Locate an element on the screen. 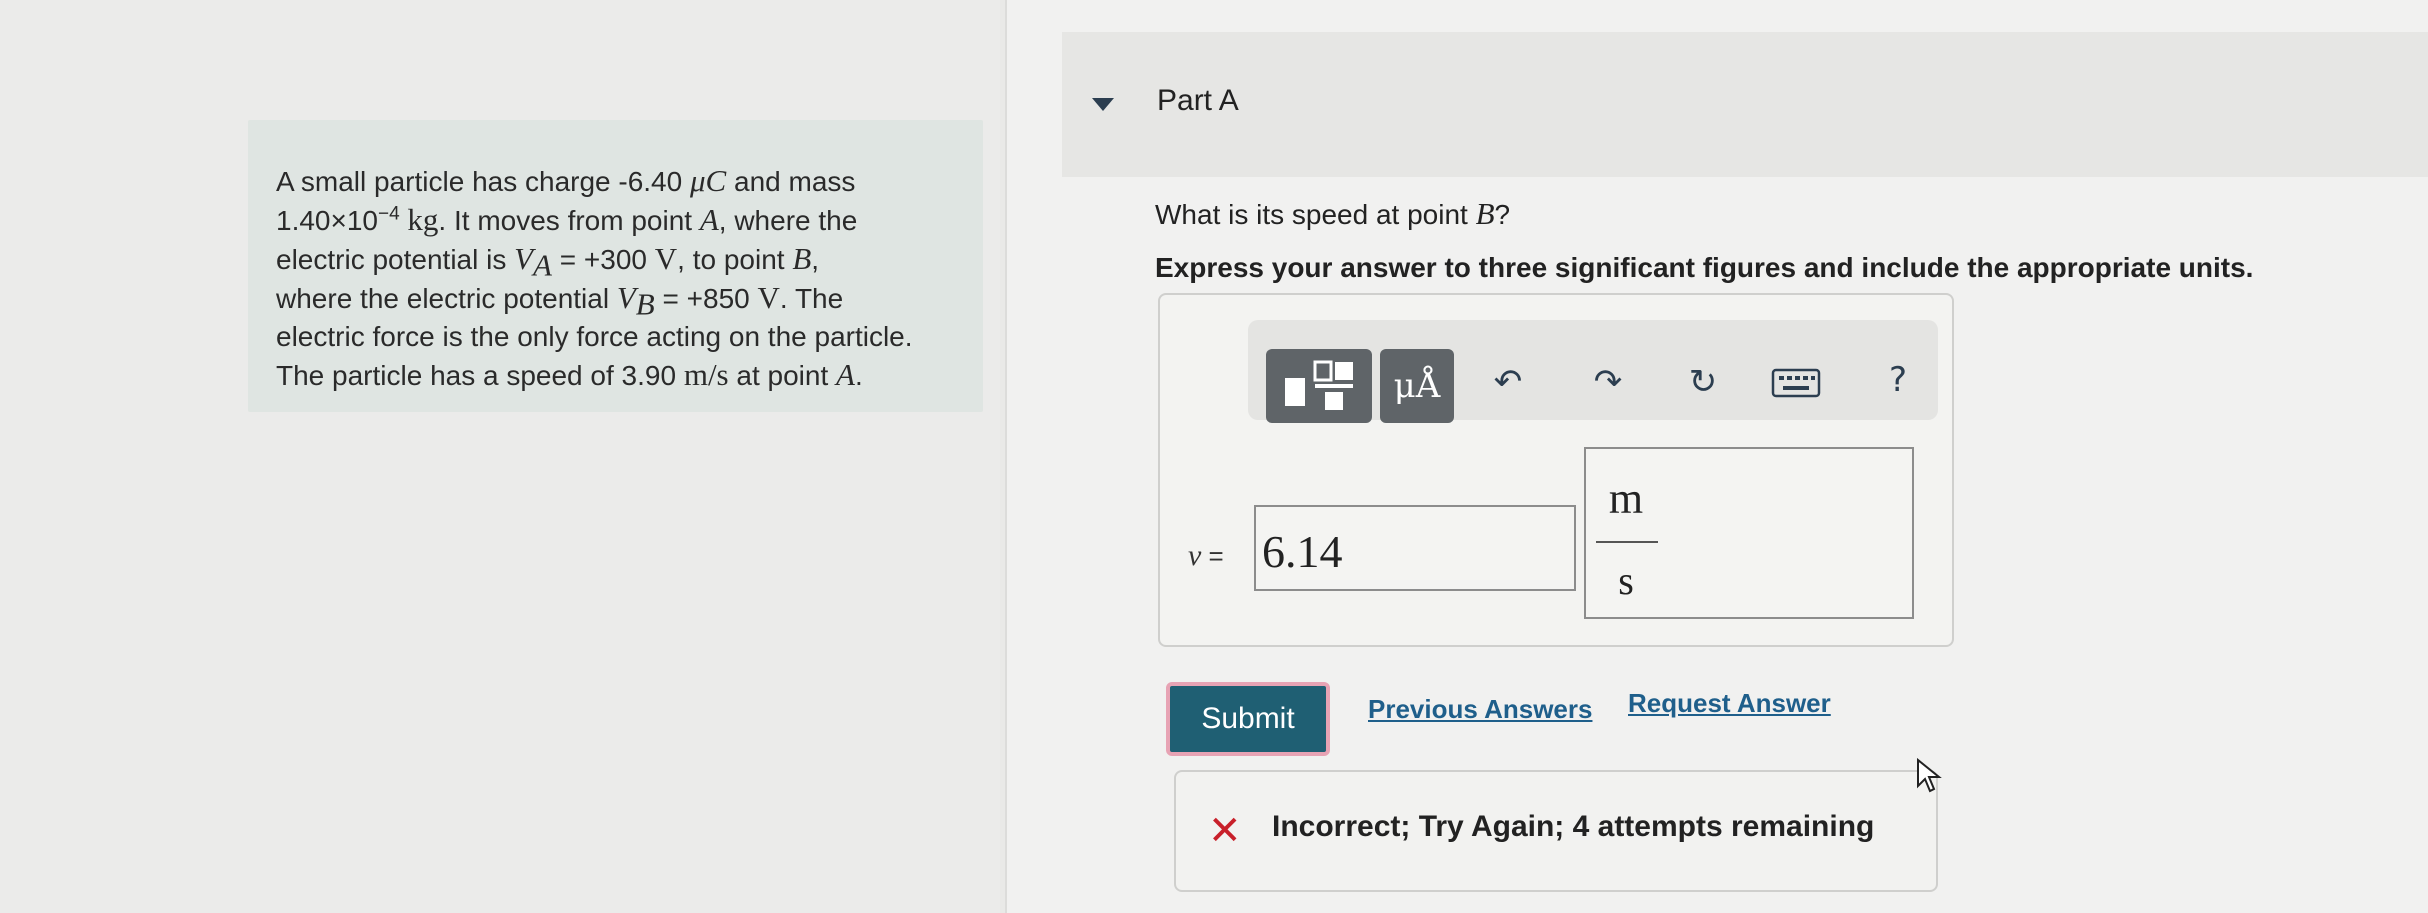 Image resolution: width=2428 pixels, height=913 pixels. math-toolbar: μÅ ↶ ↷ ↻ ? is located at coordinates (1593, 371).